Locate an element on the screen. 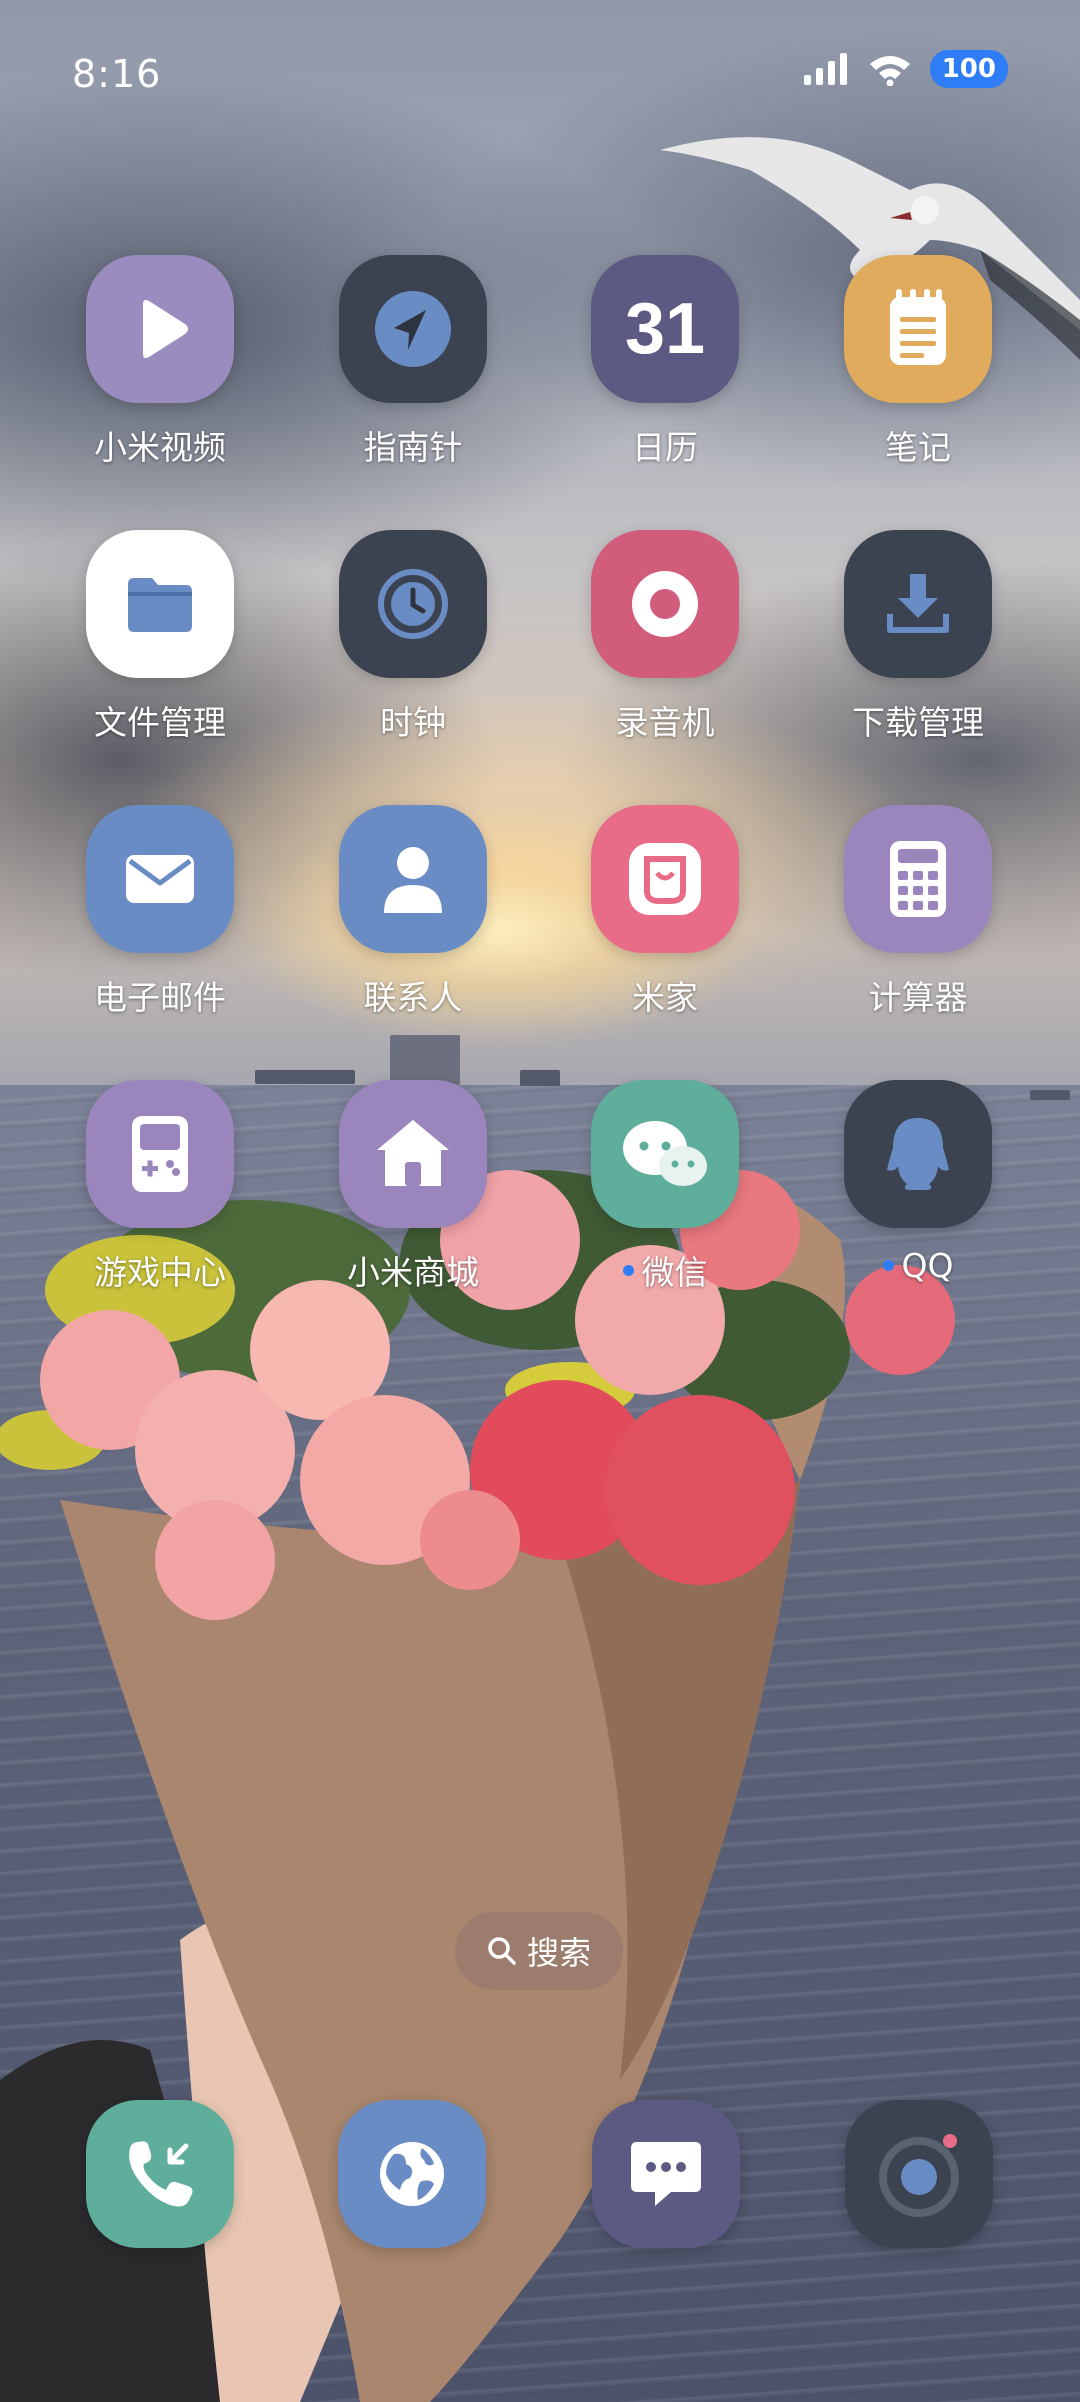 This screenshot has height=2402, width=1080. compass-icon is located at coordinates (413, 329).